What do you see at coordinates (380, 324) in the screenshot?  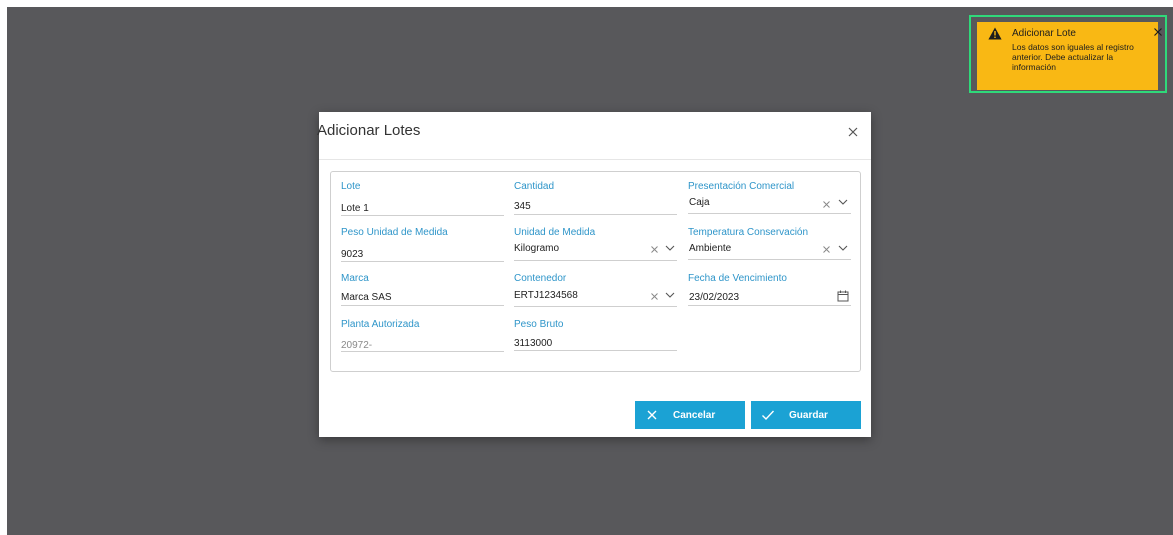 I see `planta-label: Planta Autorizada` at bounding box center [380, 324].